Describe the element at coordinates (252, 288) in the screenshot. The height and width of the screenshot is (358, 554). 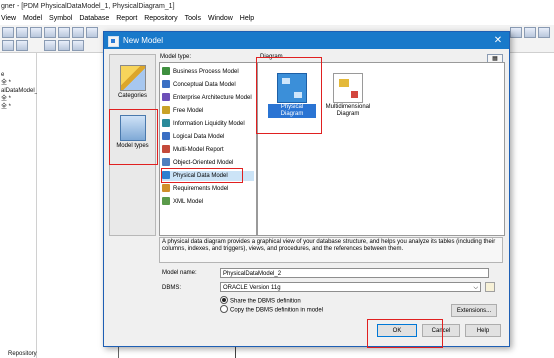
I see `dbms-value: ORACLE Version 11g` at that location.